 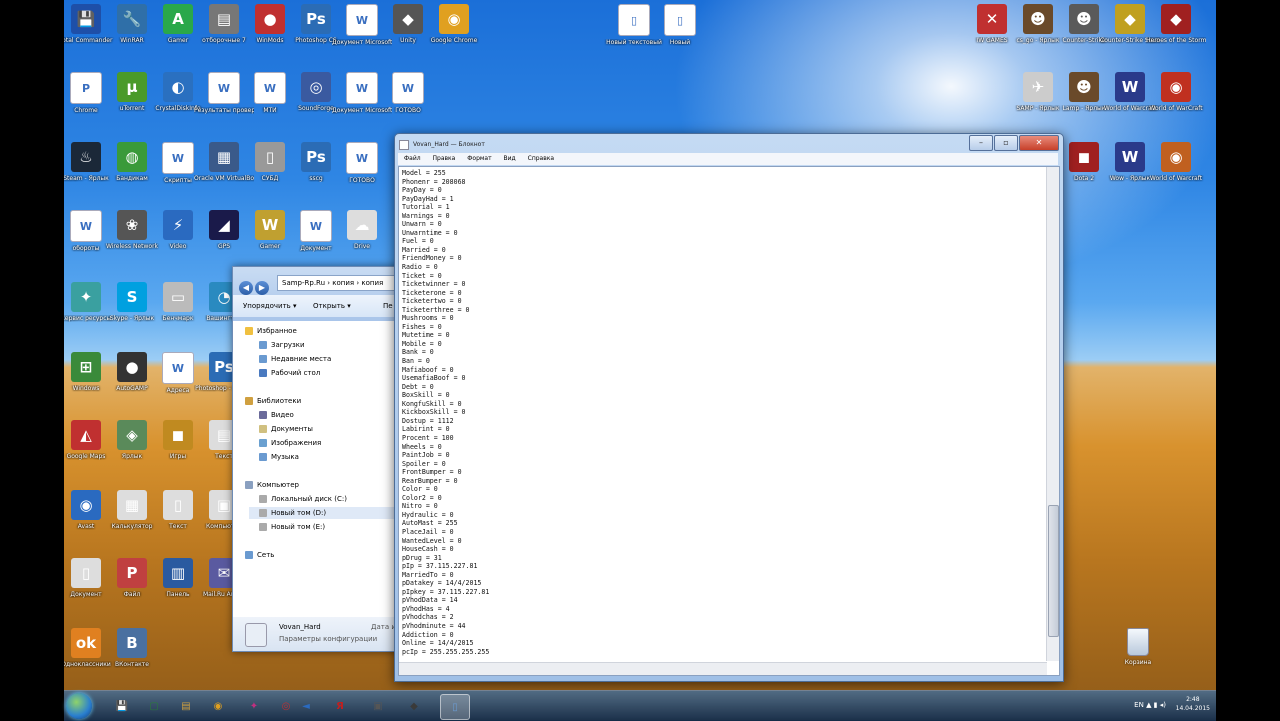 What do you see at coordinates (332, 306) in the screenshot?
I see `open-button: Открыть ▾` at bounding box center [332, 306].